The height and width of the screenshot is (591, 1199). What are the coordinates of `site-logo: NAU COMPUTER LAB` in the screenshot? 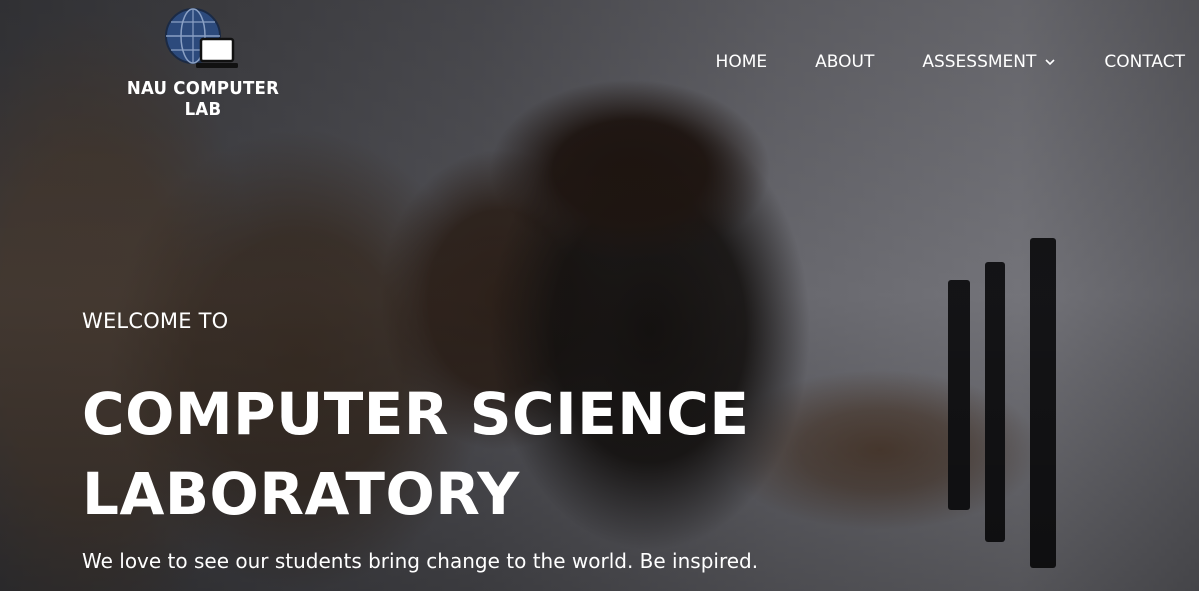 It's located at (203, 63).